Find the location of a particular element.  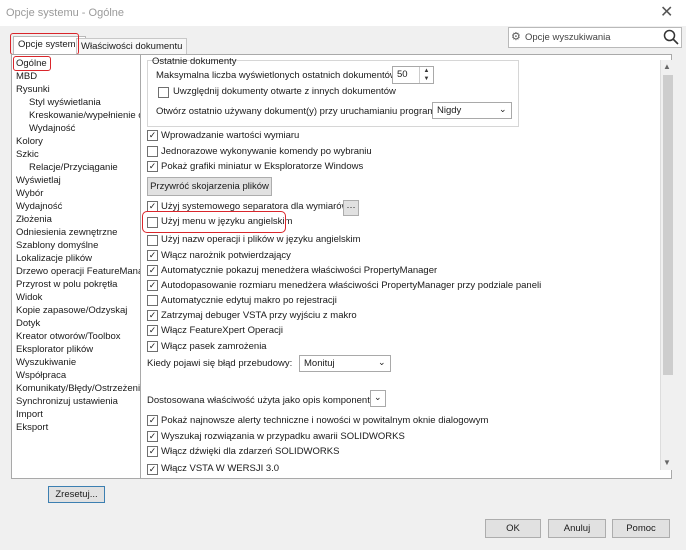

sidebar-item-mbd: MBD is located at coordinates (26, 76).